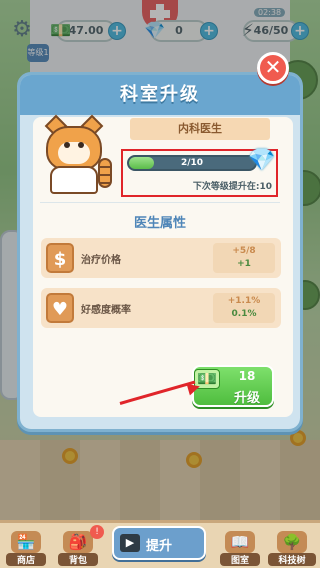  What do you see at coordinates (77, 154) in the screenshot?
I see `doctor-cat-avatar` at bounding box center [77, 154].